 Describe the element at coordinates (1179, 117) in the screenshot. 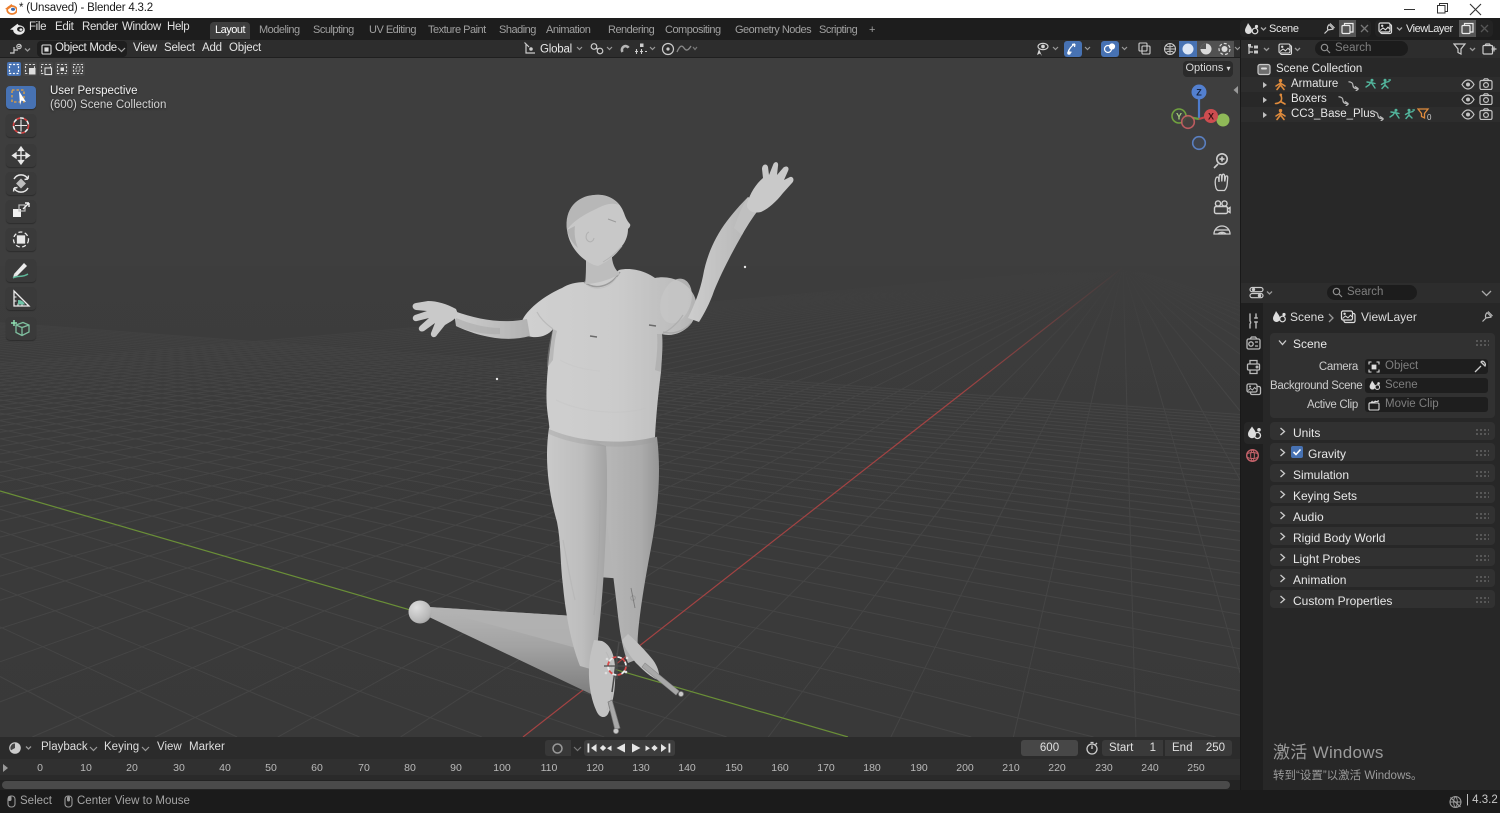

I see `svg-text: Y` at that location.